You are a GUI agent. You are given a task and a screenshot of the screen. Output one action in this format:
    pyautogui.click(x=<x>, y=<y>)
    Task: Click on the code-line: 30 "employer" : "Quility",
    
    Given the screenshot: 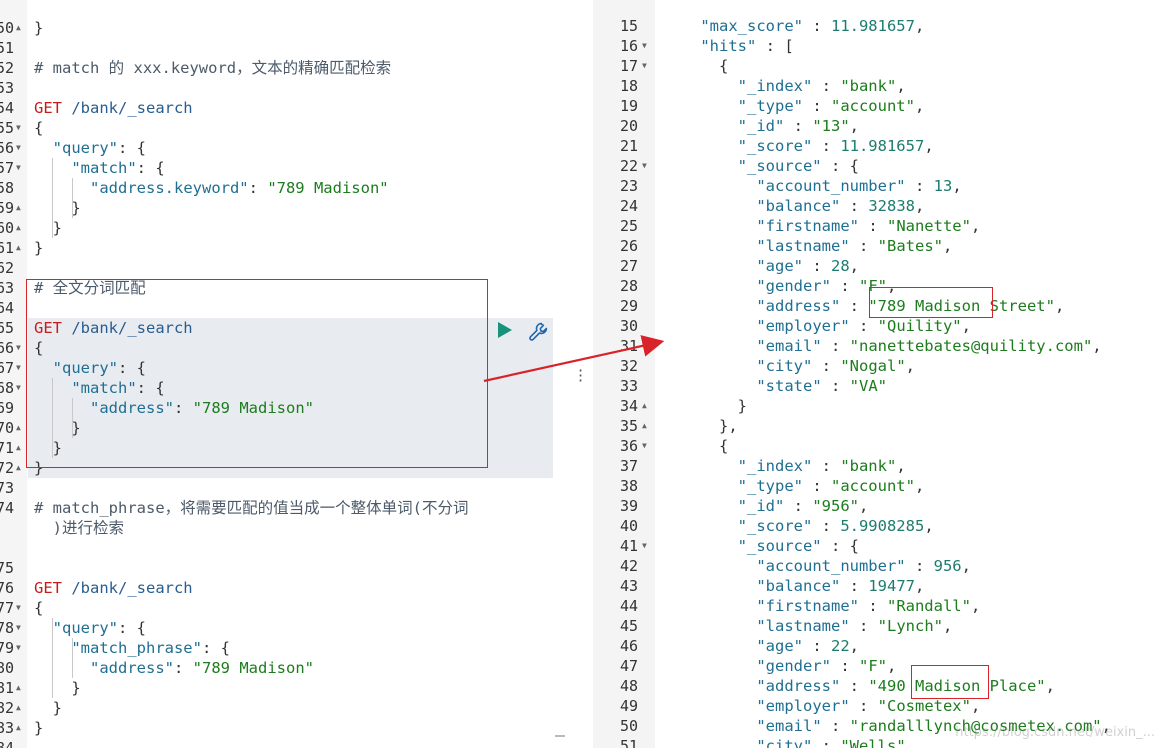 What is the action you would take?
    pyautogui.click(x=879, y=326)
    